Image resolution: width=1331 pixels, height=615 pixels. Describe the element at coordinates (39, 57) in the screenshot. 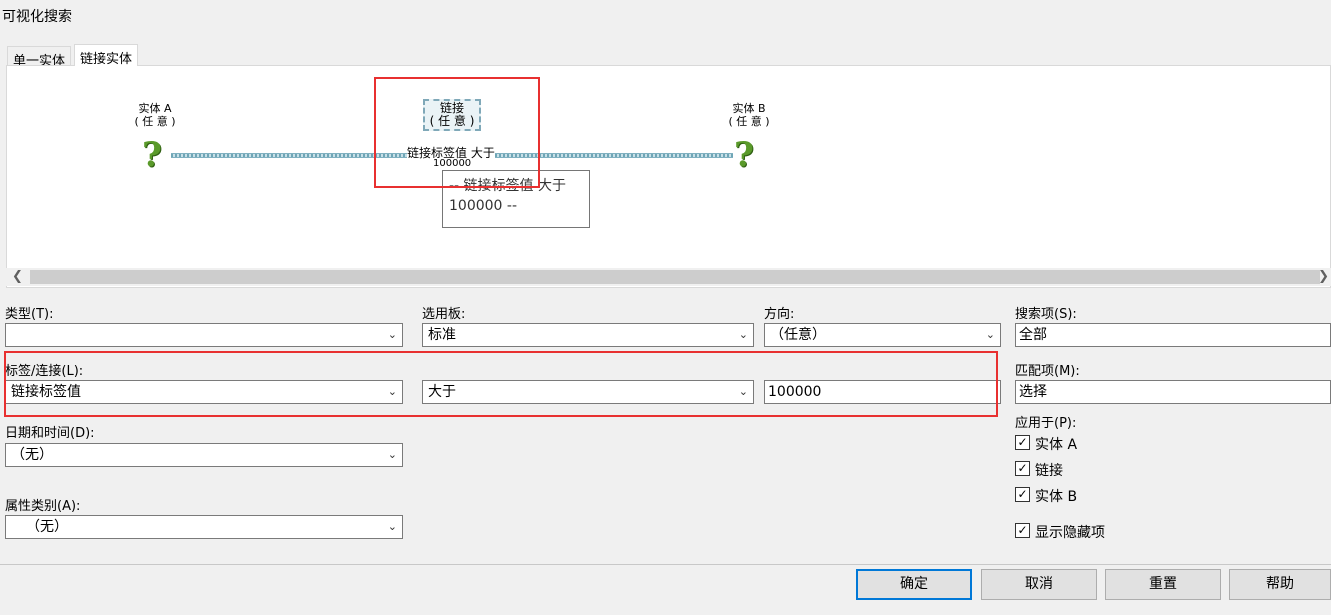

I see `tab-single-entity: 单一实体` at that location.